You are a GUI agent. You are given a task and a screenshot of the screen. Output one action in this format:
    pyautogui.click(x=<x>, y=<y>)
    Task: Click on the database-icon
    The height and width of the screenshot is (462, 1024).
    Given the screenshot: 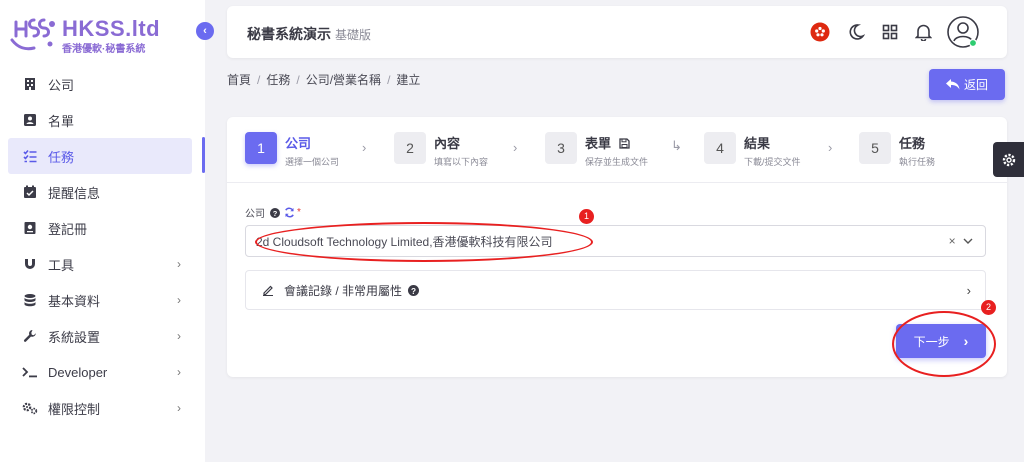 What is the action you would take?
    pyautogui.click(x=30, y=300)
    